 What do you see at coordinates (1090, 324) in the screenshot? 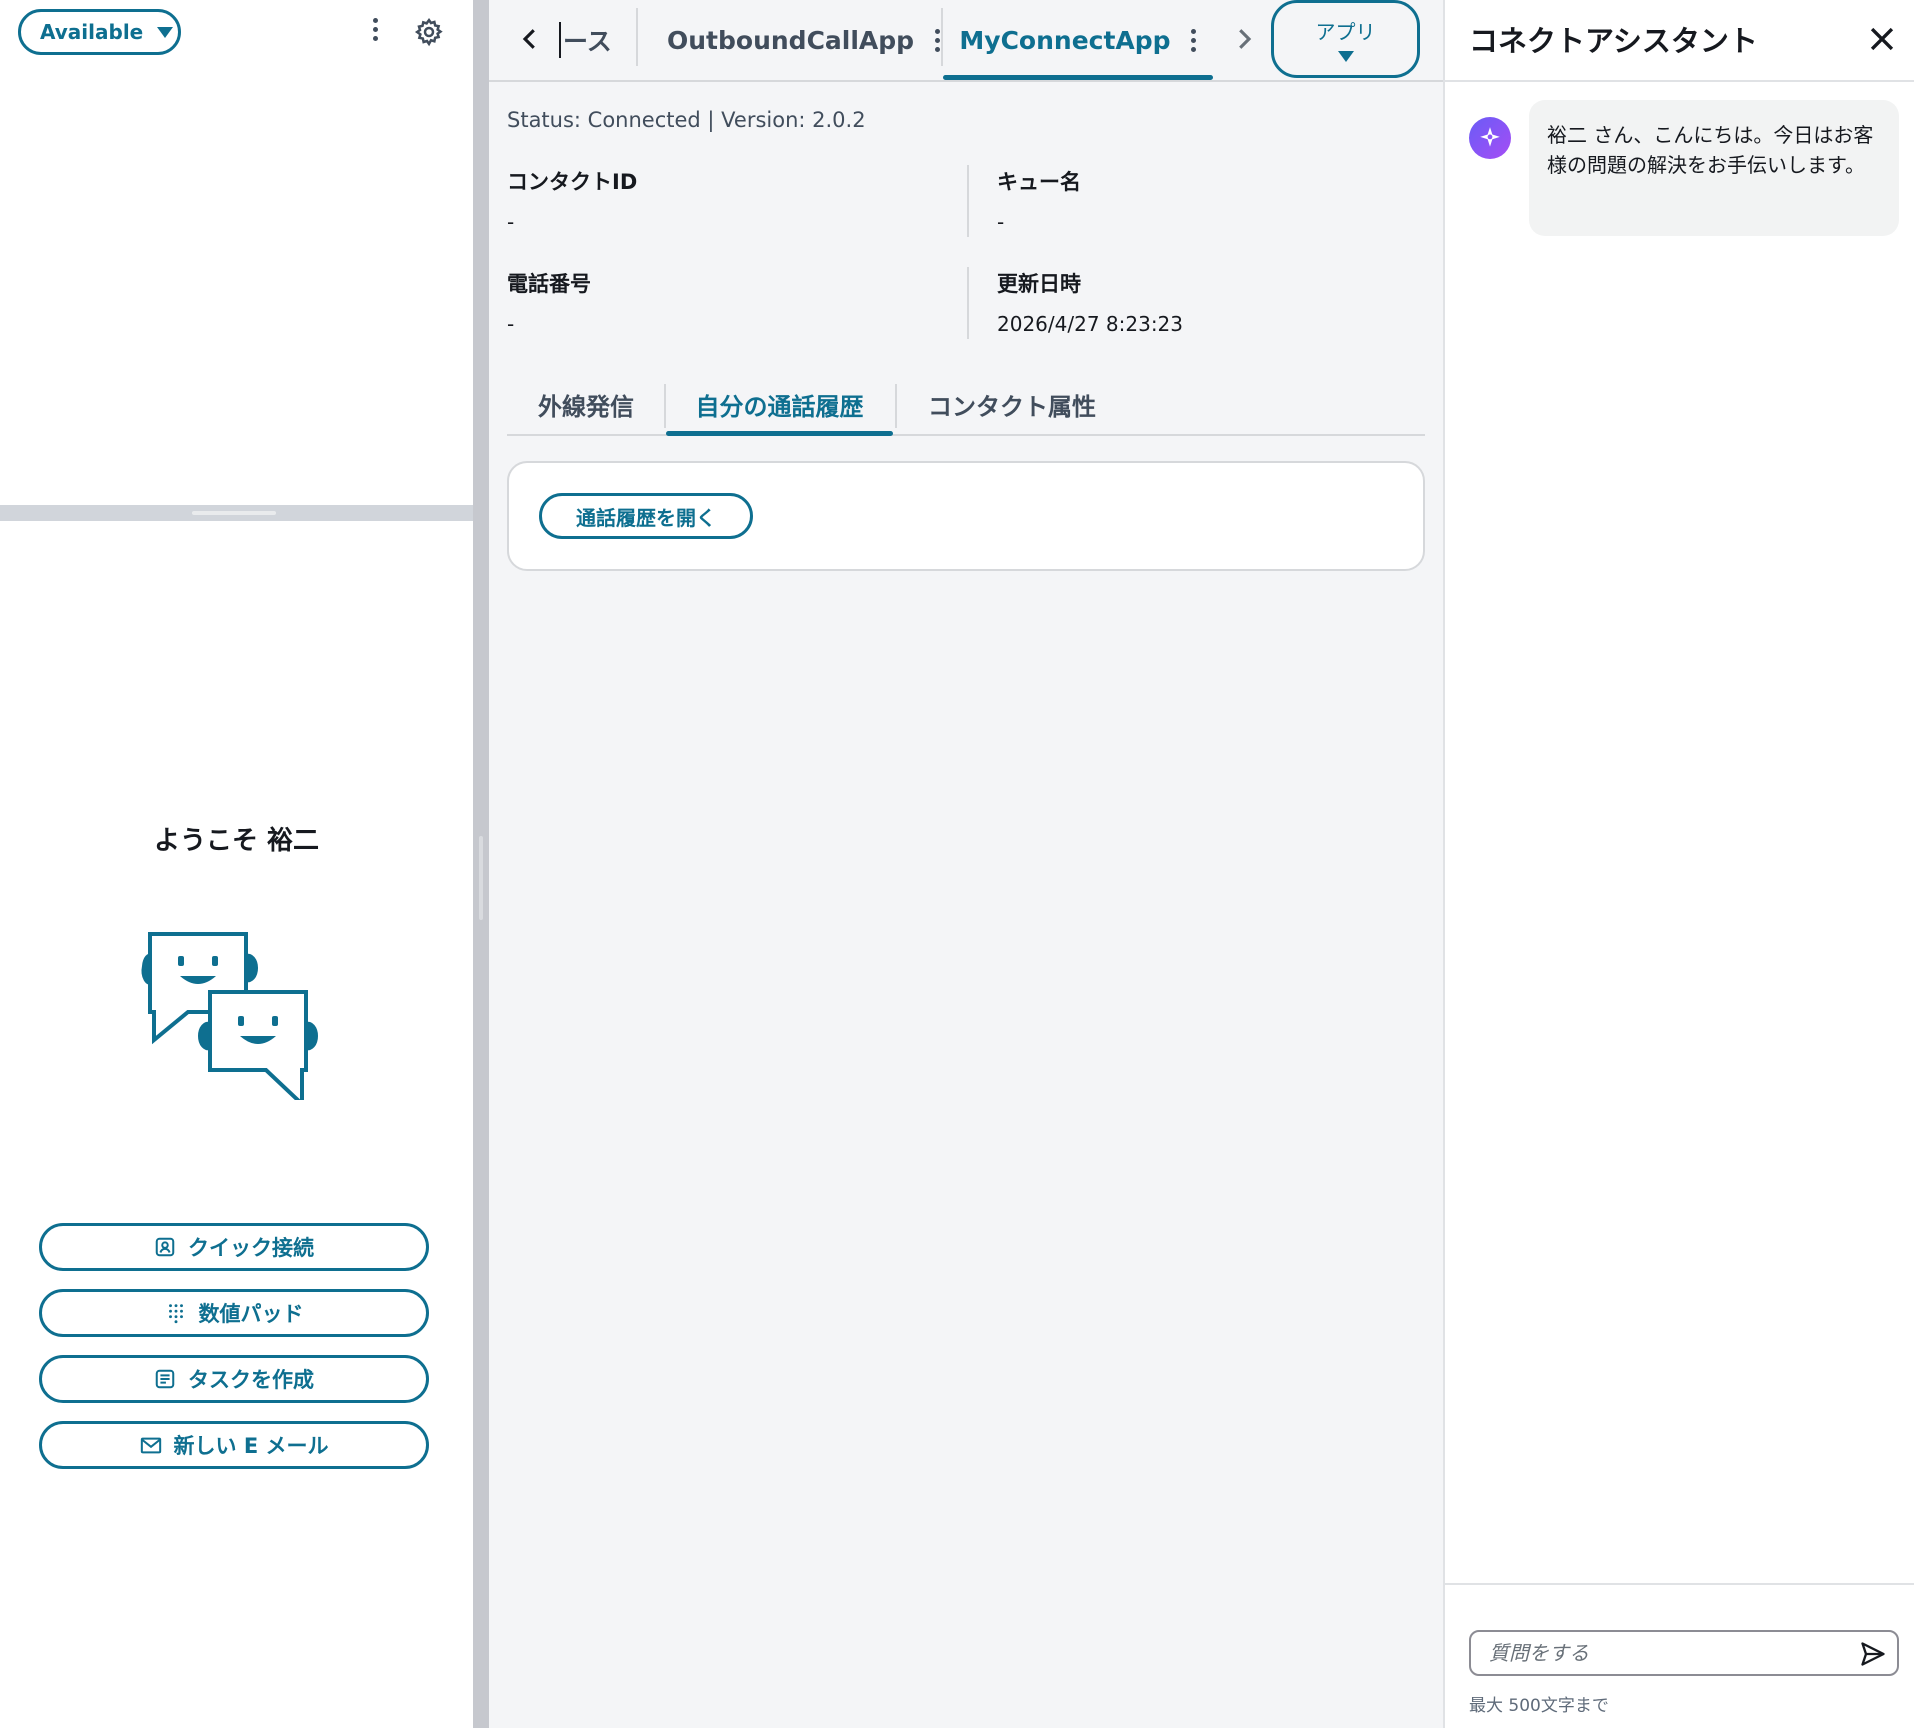
I see `field-value: 2026/4/27 8:23:23` at bounding box center [1090, 324].